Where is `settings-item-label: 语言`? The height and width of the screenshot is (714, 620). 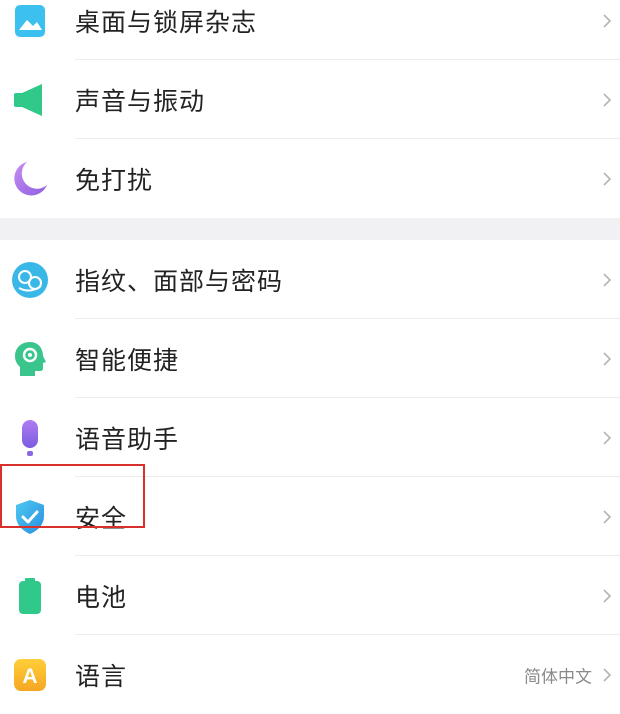 settings-item-label: 语言 is located at coordinates (101, 676).